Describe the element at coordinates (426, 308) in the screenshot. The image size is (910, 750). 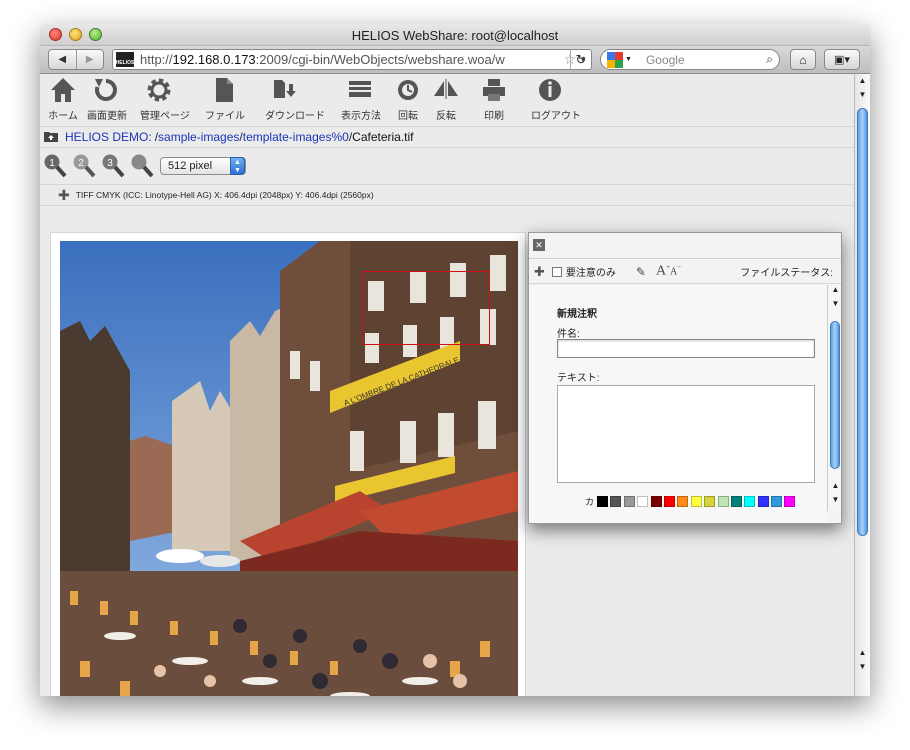
I see `annotation-selection-rect` at that location.